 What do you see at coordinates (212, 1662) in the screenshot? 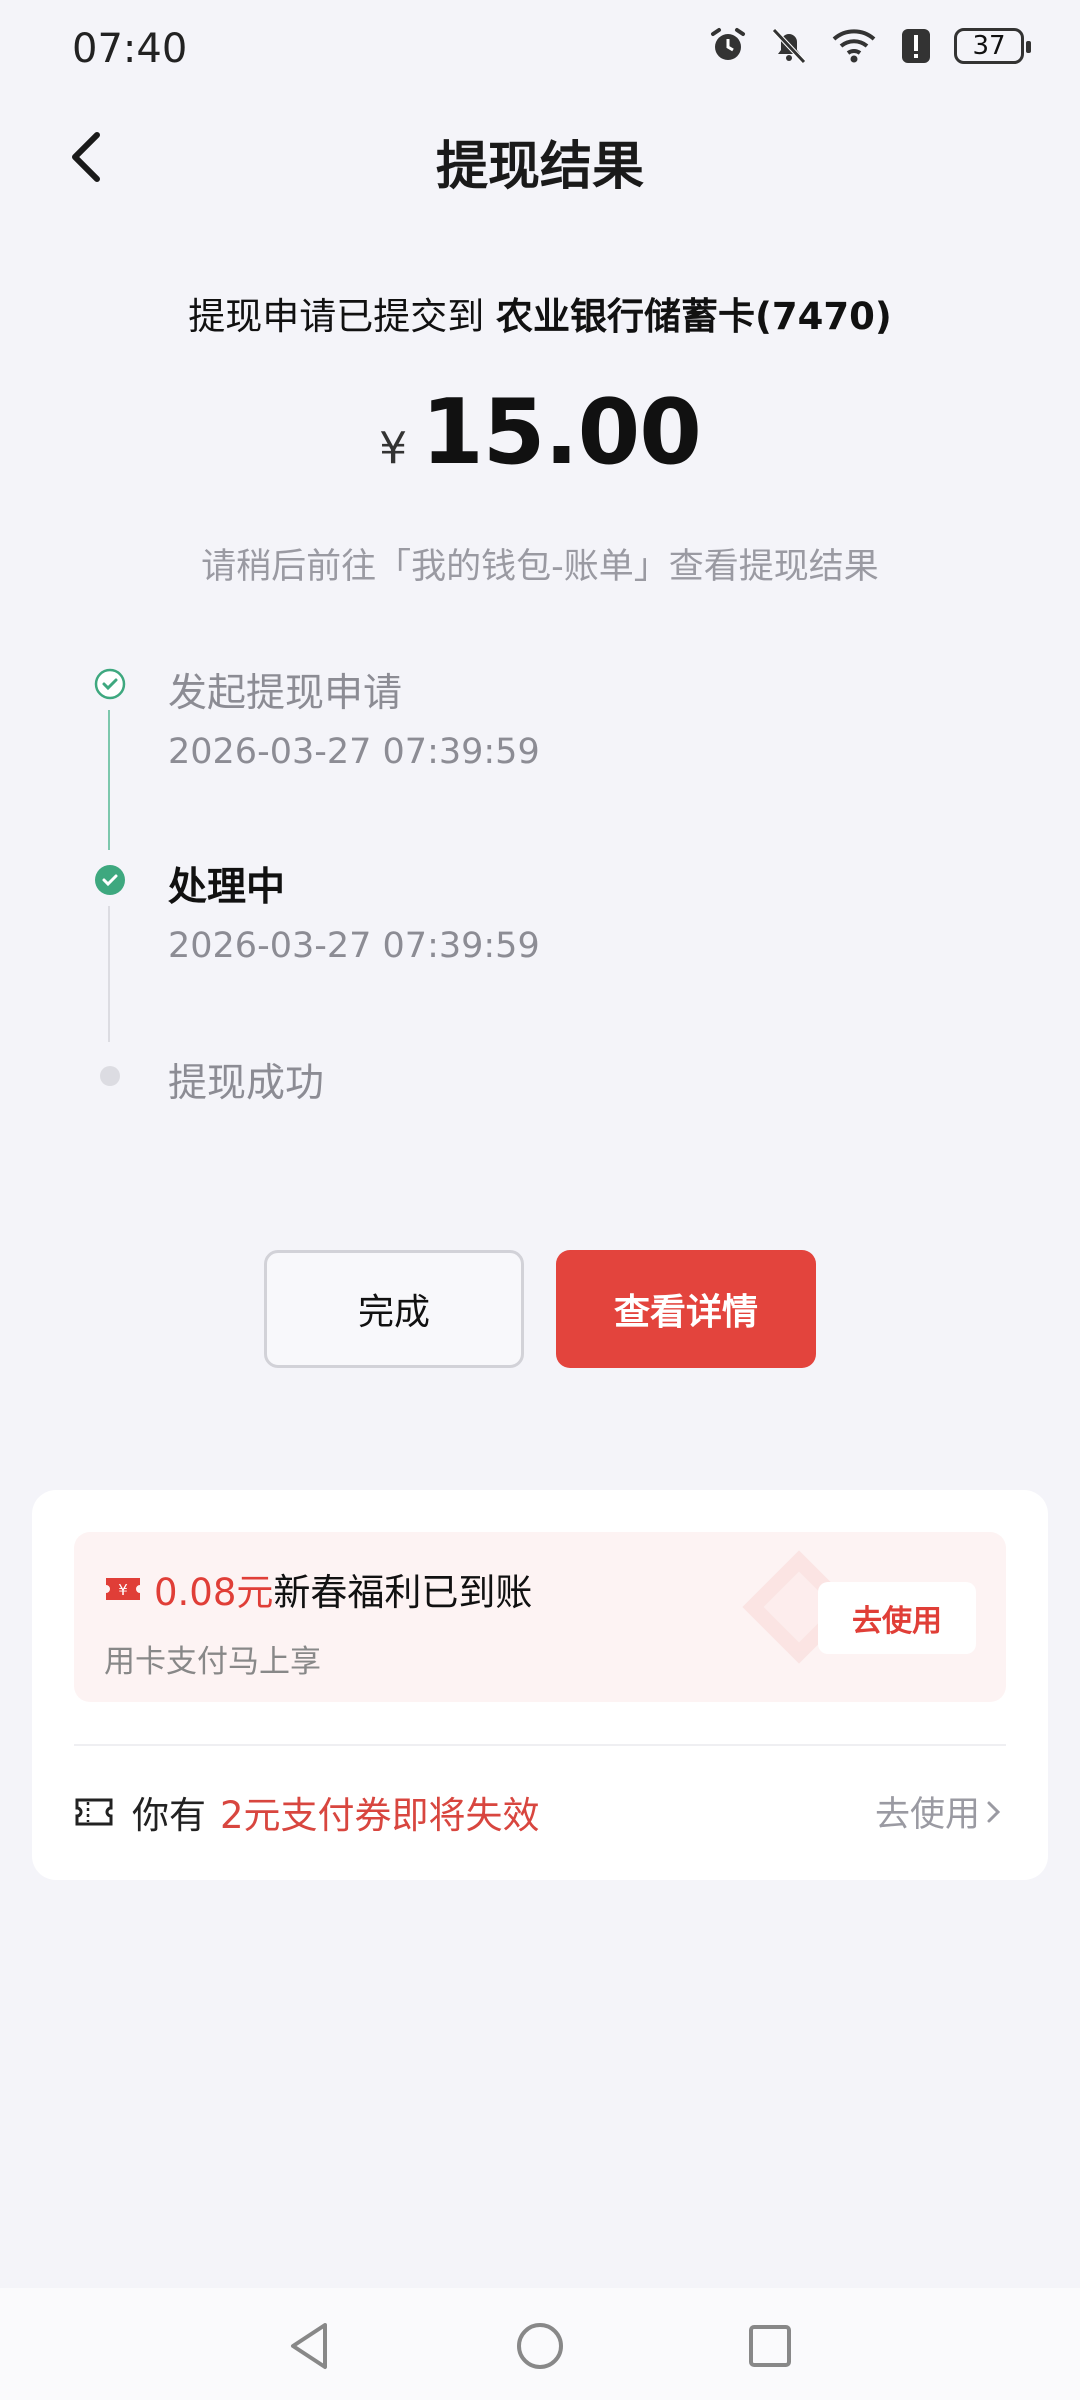
I see `promo-subtitle: 用卡支付马上享` at bounding box center [212, 1662].